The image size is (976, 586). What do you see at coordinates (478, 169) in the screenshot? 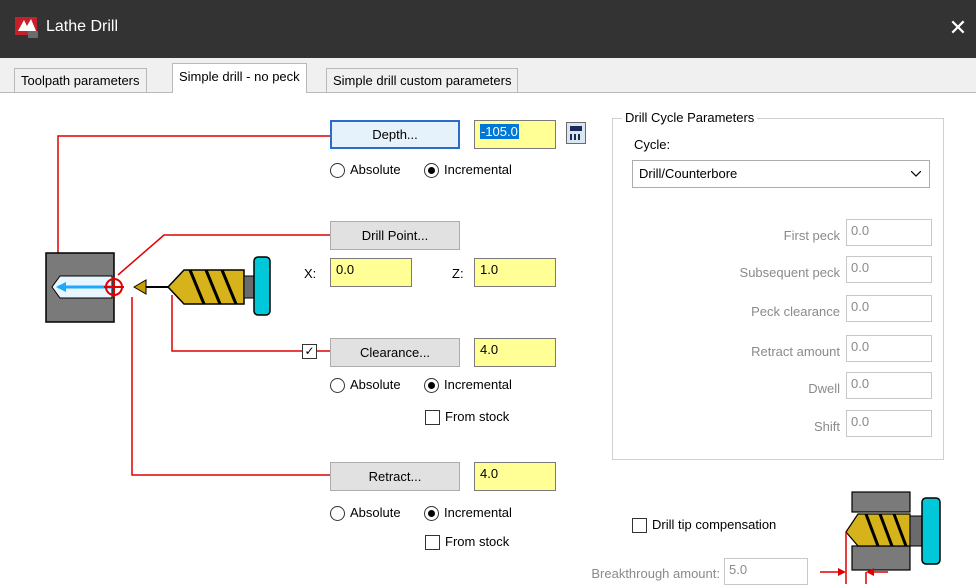
I see `depth-incremental-label: Incremental` at bounding box center [478, 169].